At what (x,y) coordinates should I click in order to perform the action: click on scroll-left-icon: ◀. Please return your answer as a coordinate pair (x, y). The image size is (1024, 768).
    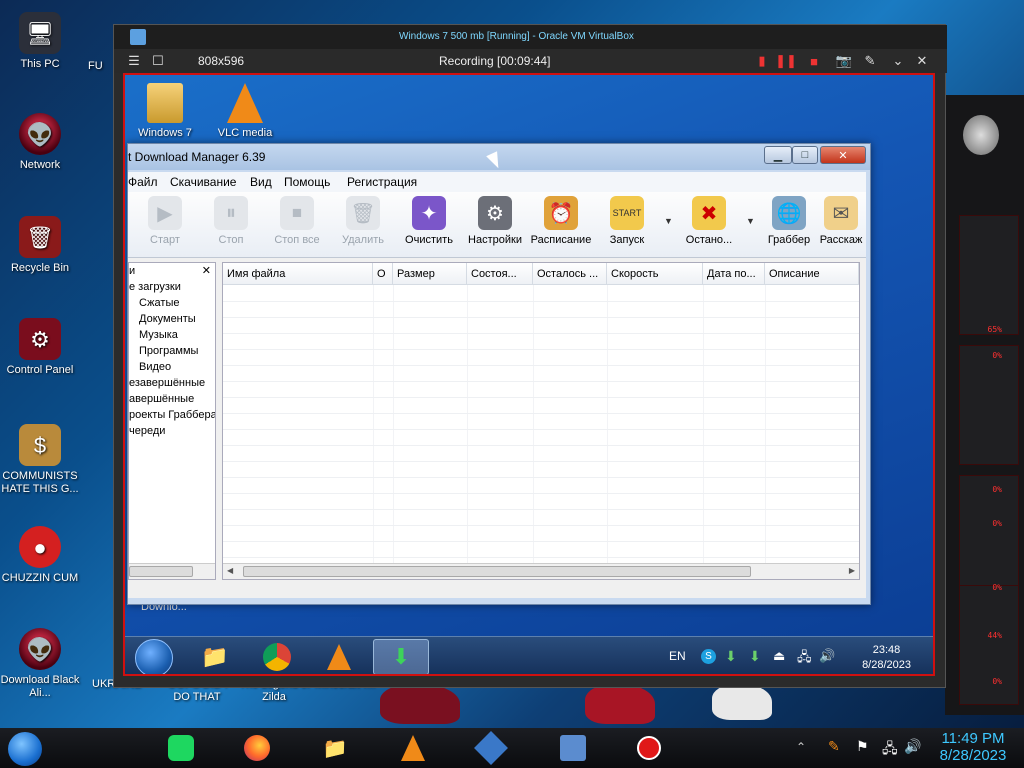
    Looking at the image, I should click on (230, 570).